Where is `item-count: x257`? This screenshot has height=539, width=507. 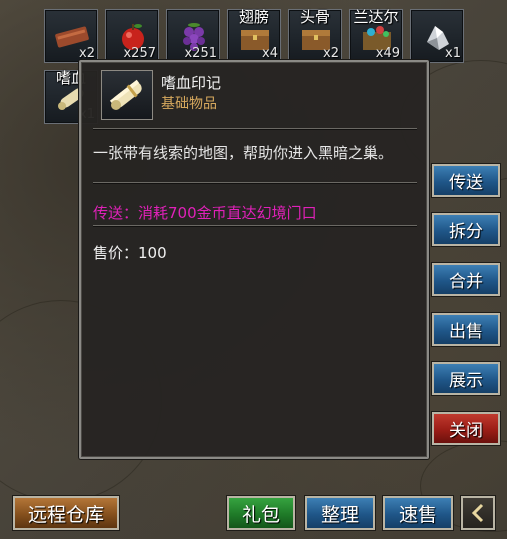 item-count: x257 is located at coordinates (139, 53).